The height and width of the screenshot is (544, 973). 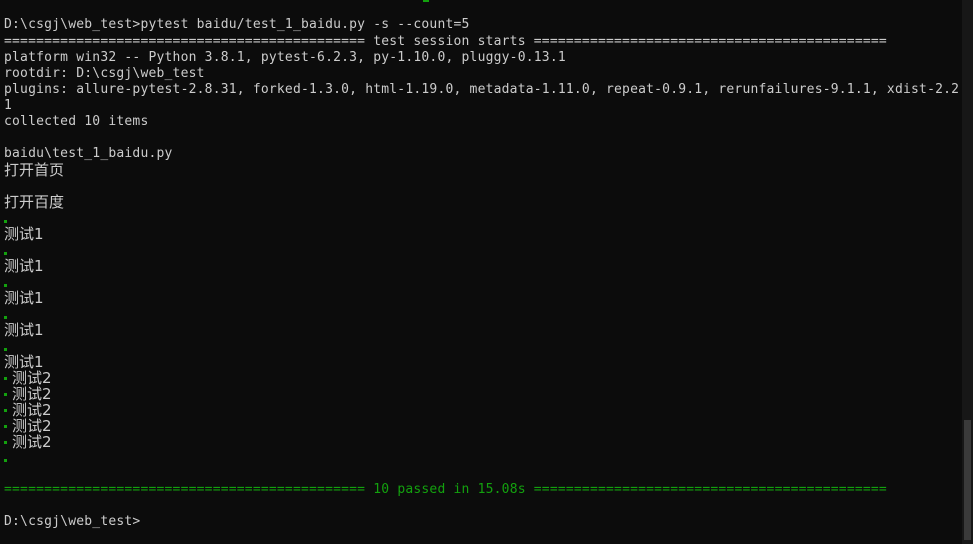 I want to click on output-open-home: 打开首页, so click(x=34, y=170).